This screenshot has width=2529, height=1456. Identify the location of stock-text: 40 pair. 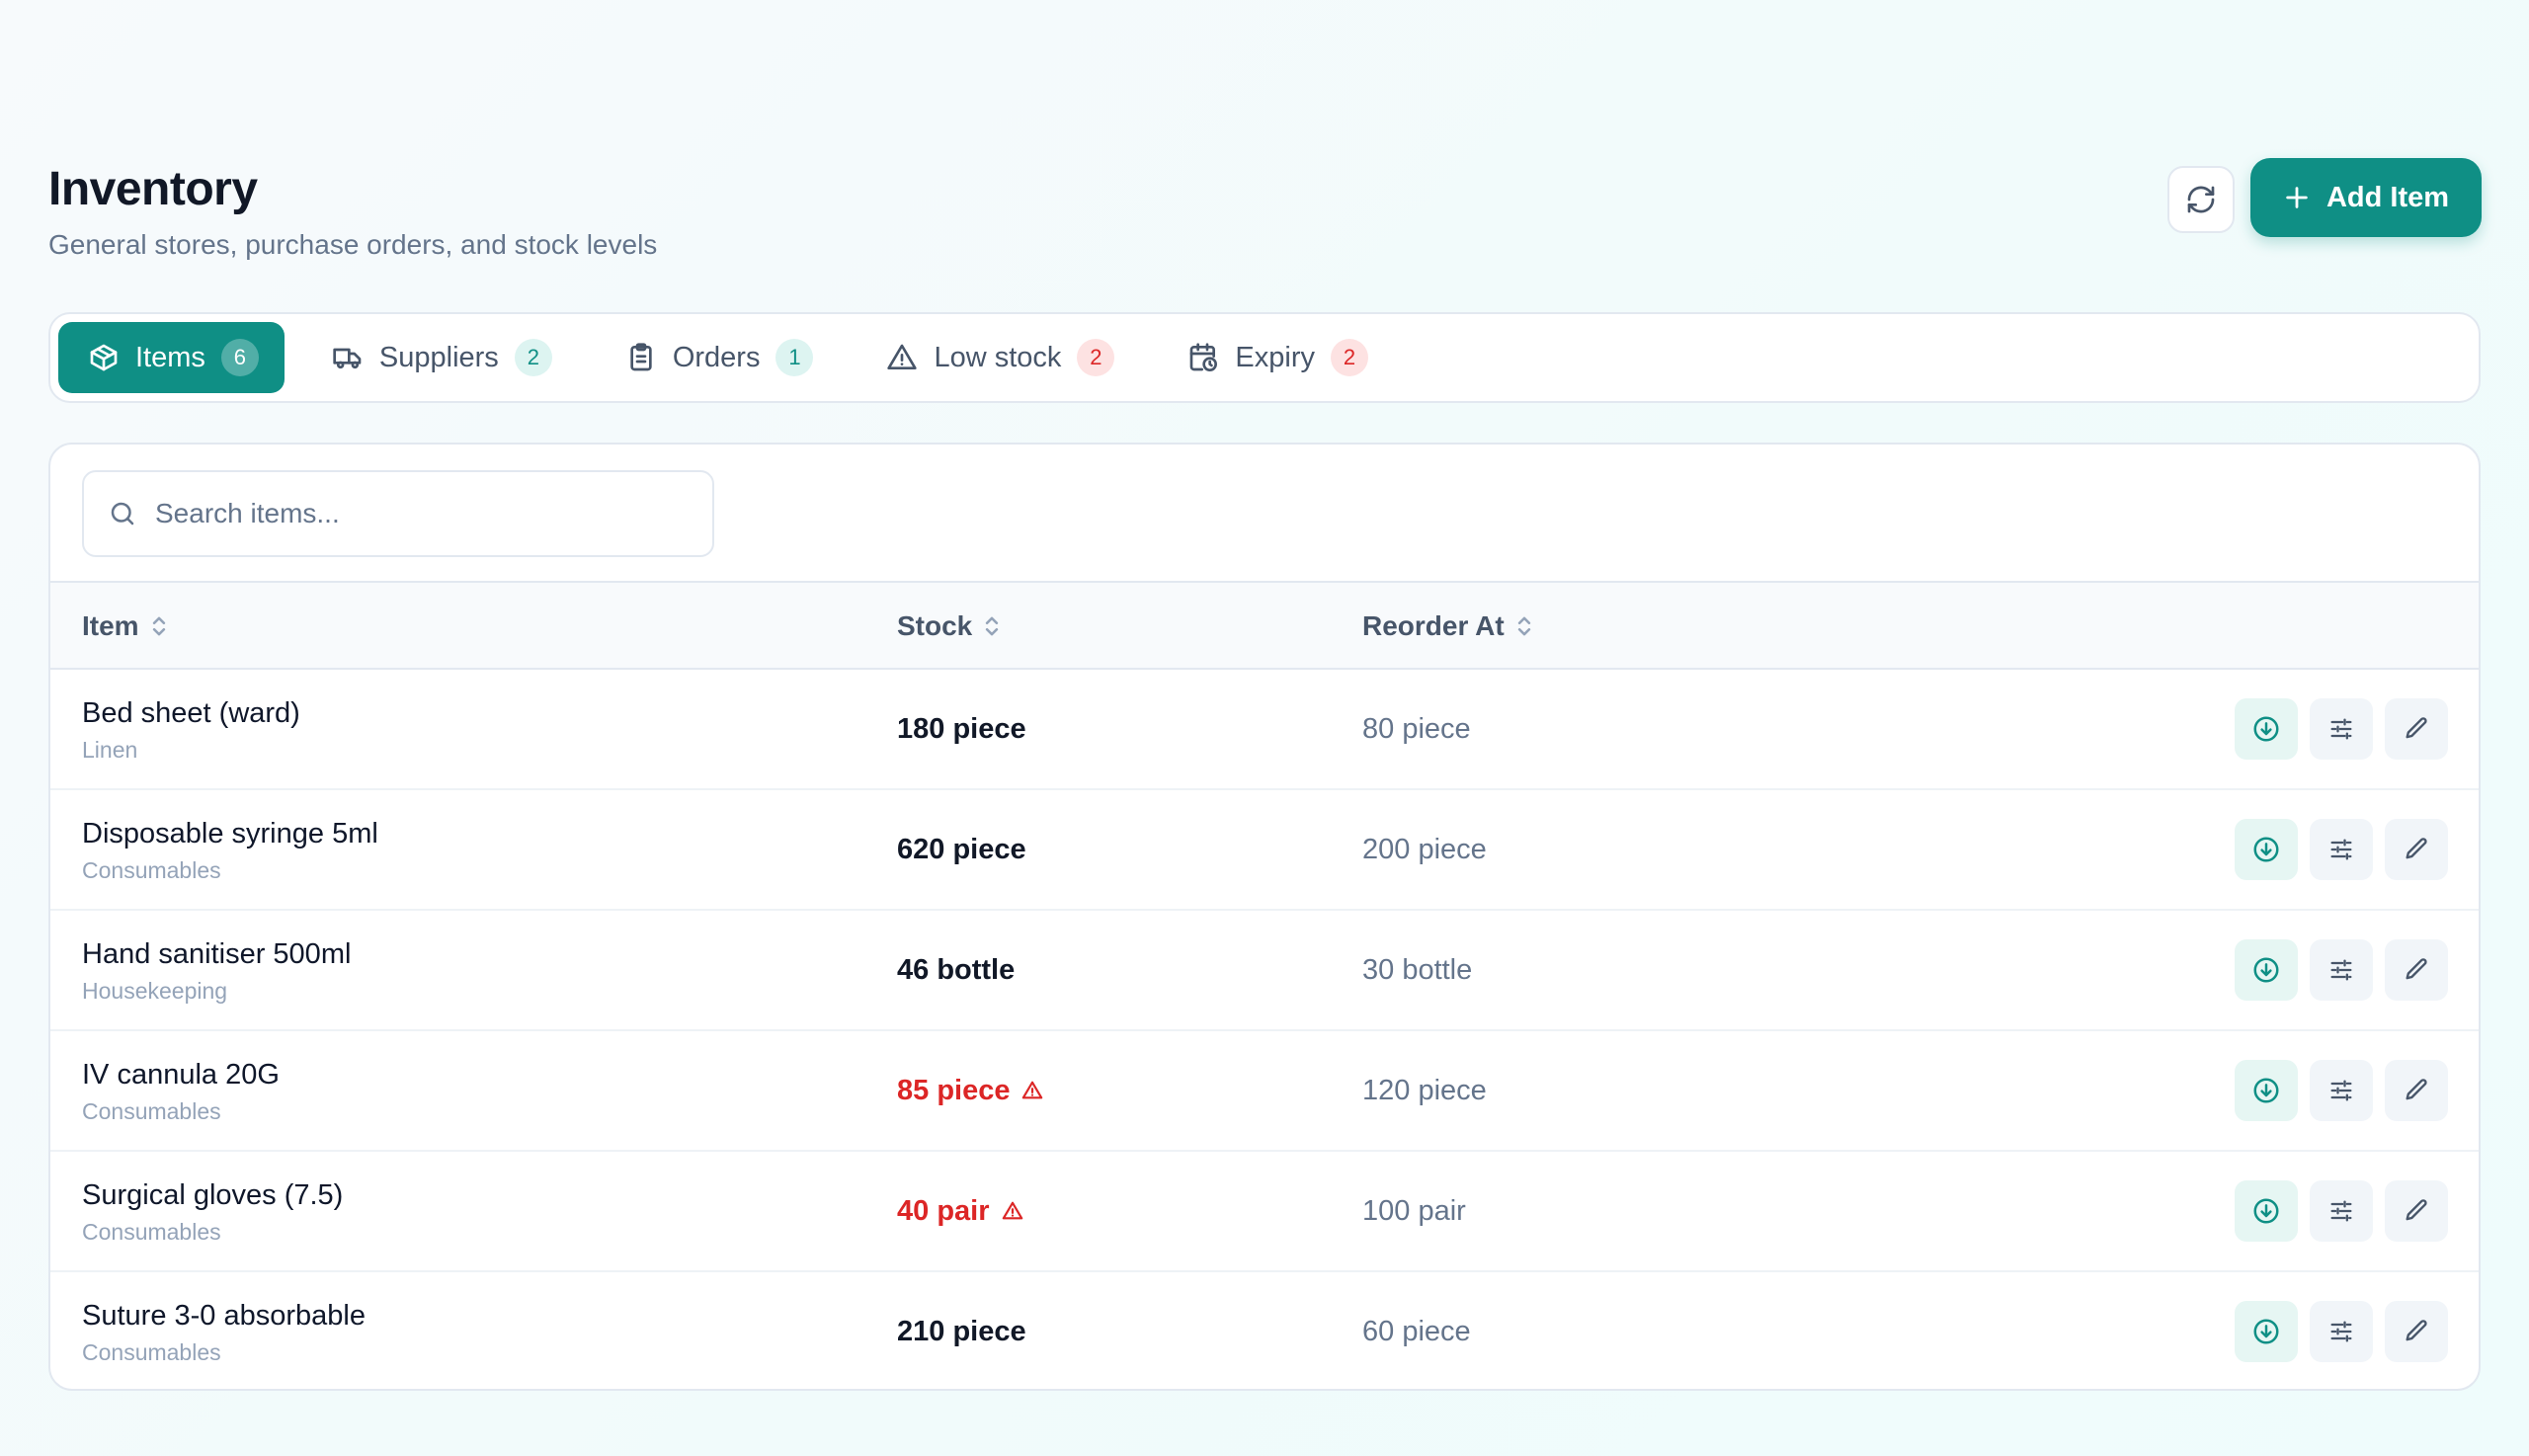
(943, 1210).